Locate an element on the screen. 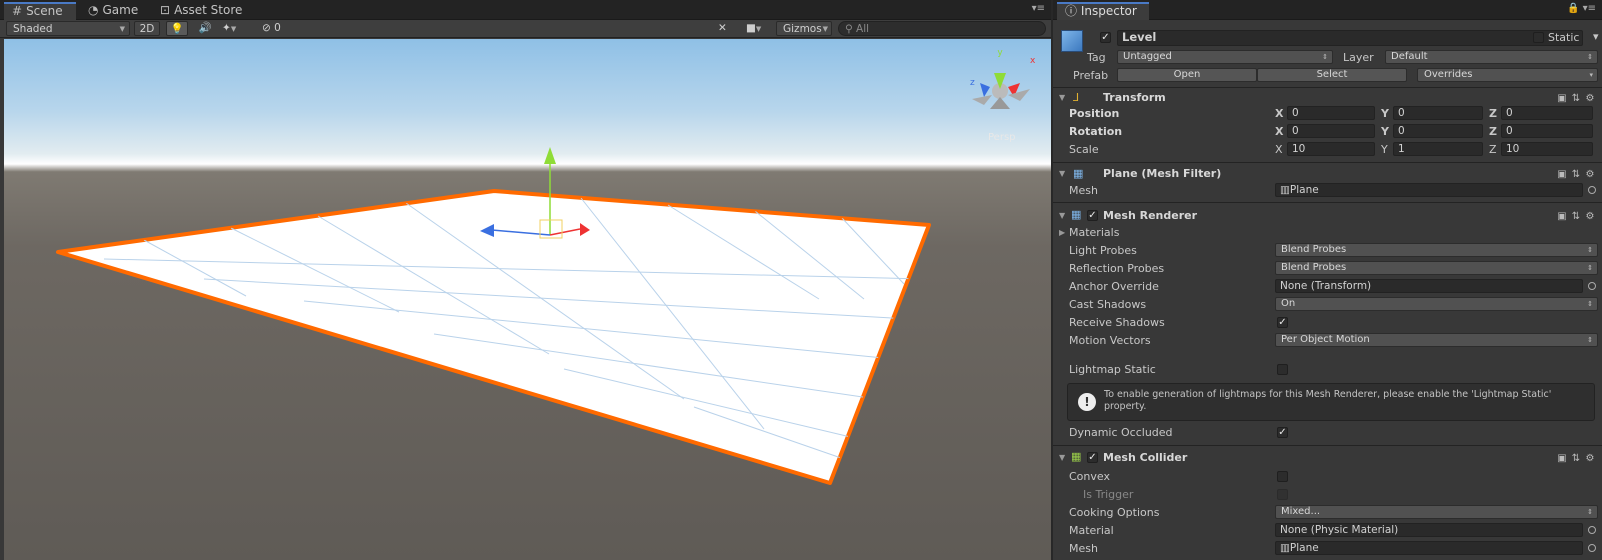 Image resolution: width=1602 pixels, height=560 pixels. shading-mode-dropdown: Shaded ▼ is located at coordinates (68, 28).